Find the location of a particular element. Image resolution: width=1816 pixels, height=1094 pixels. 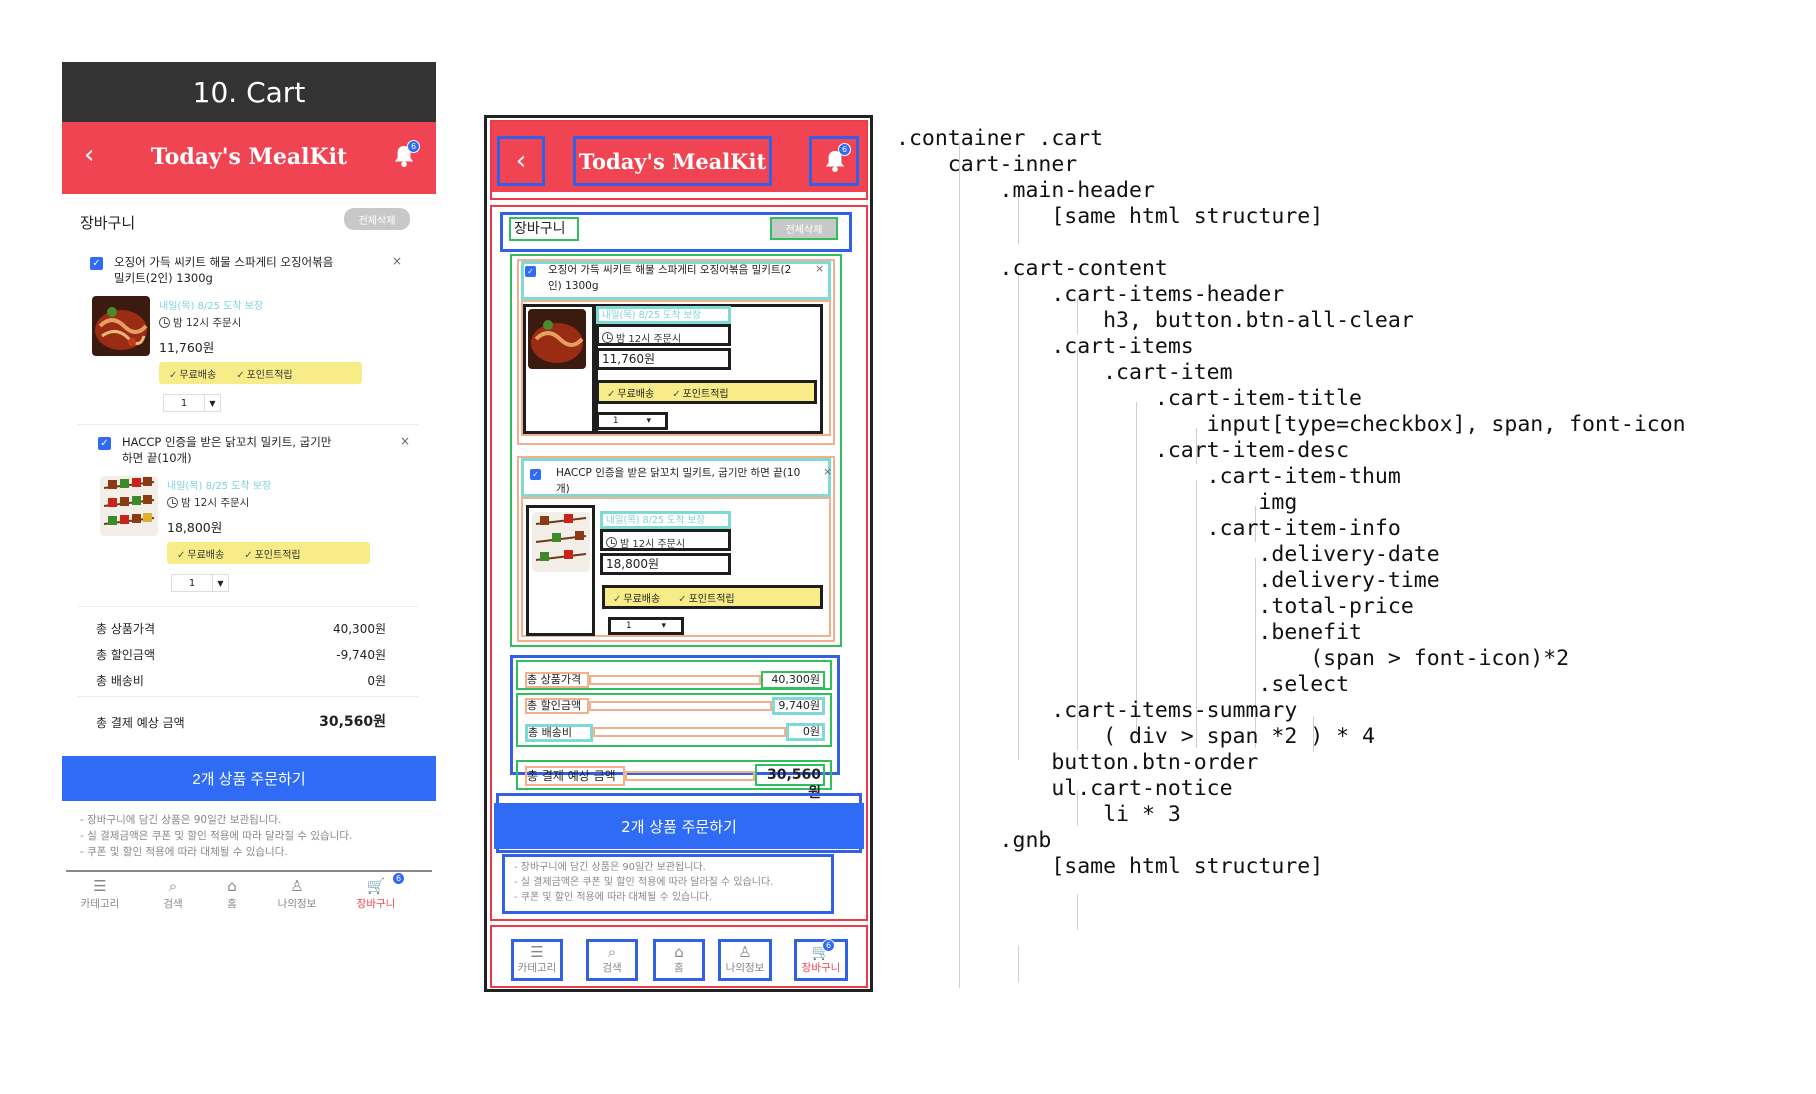

gnb-item-search: ⌕ 검색 is located at coordinates (173, 893).